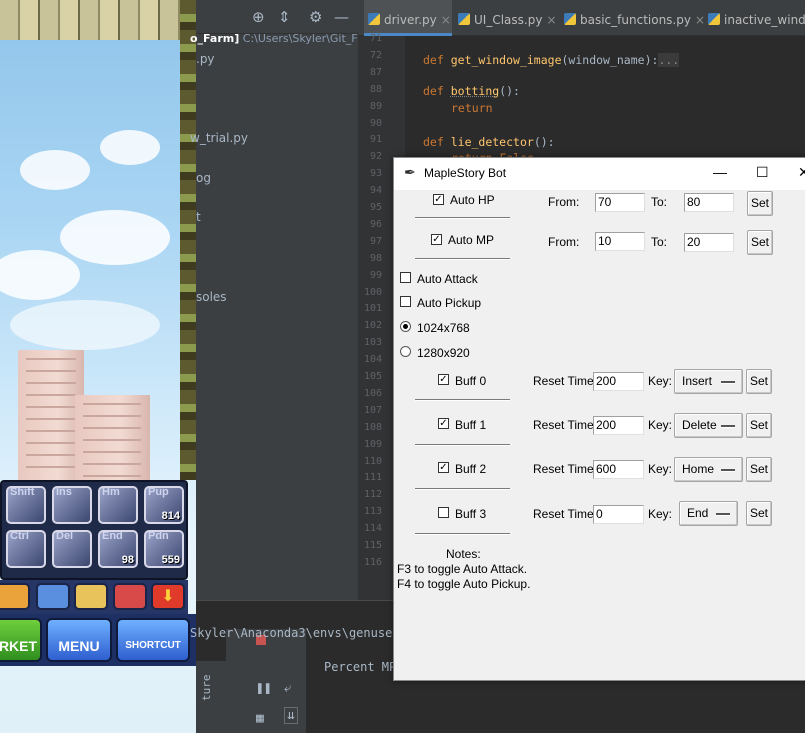 The height and width of the screenshot is (733, 805). Describe the element at coordinates (284, 17) in the screenshot. I see `collapse-icon: ⇕` at that location.